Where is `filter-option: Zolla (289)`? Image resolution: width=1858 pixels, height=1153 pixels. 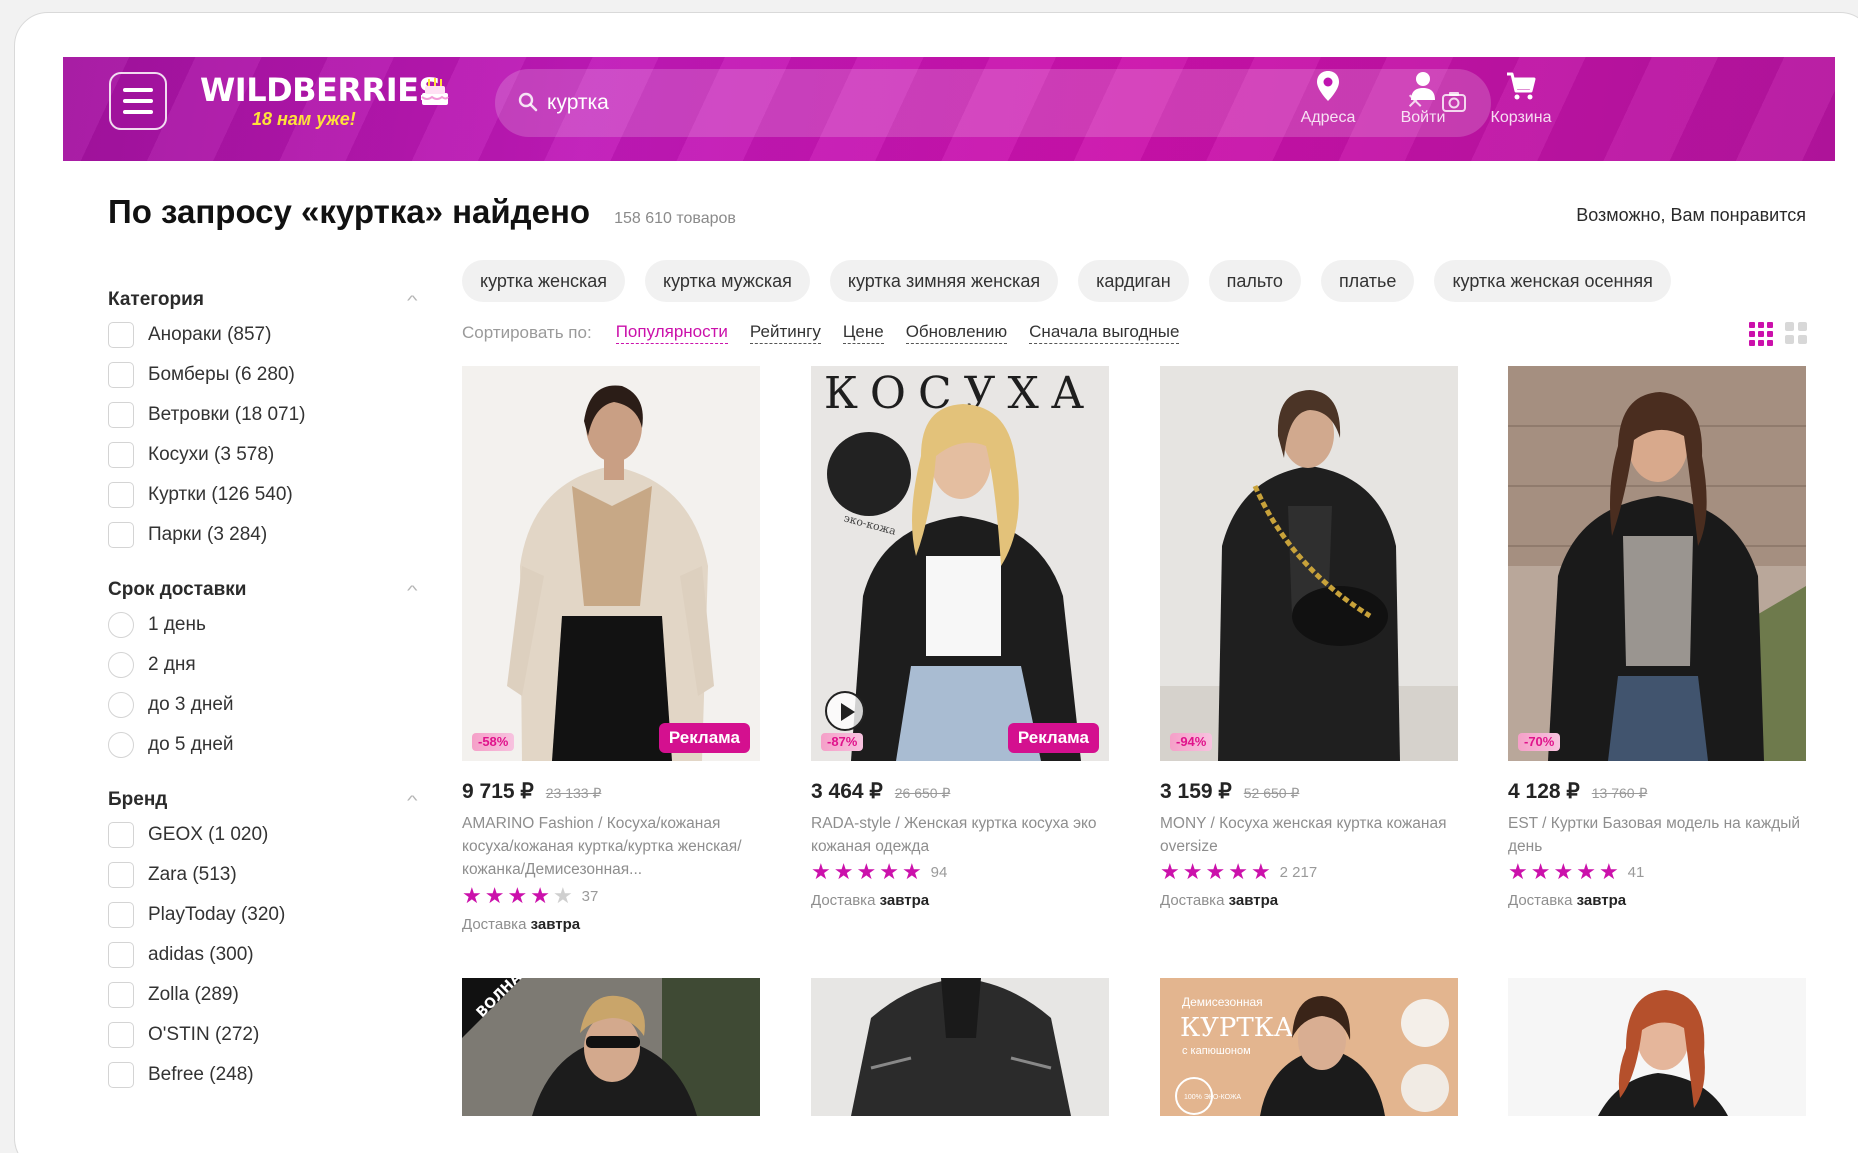
filter-option: Zolla (289) is located at coordinates (262, 995).